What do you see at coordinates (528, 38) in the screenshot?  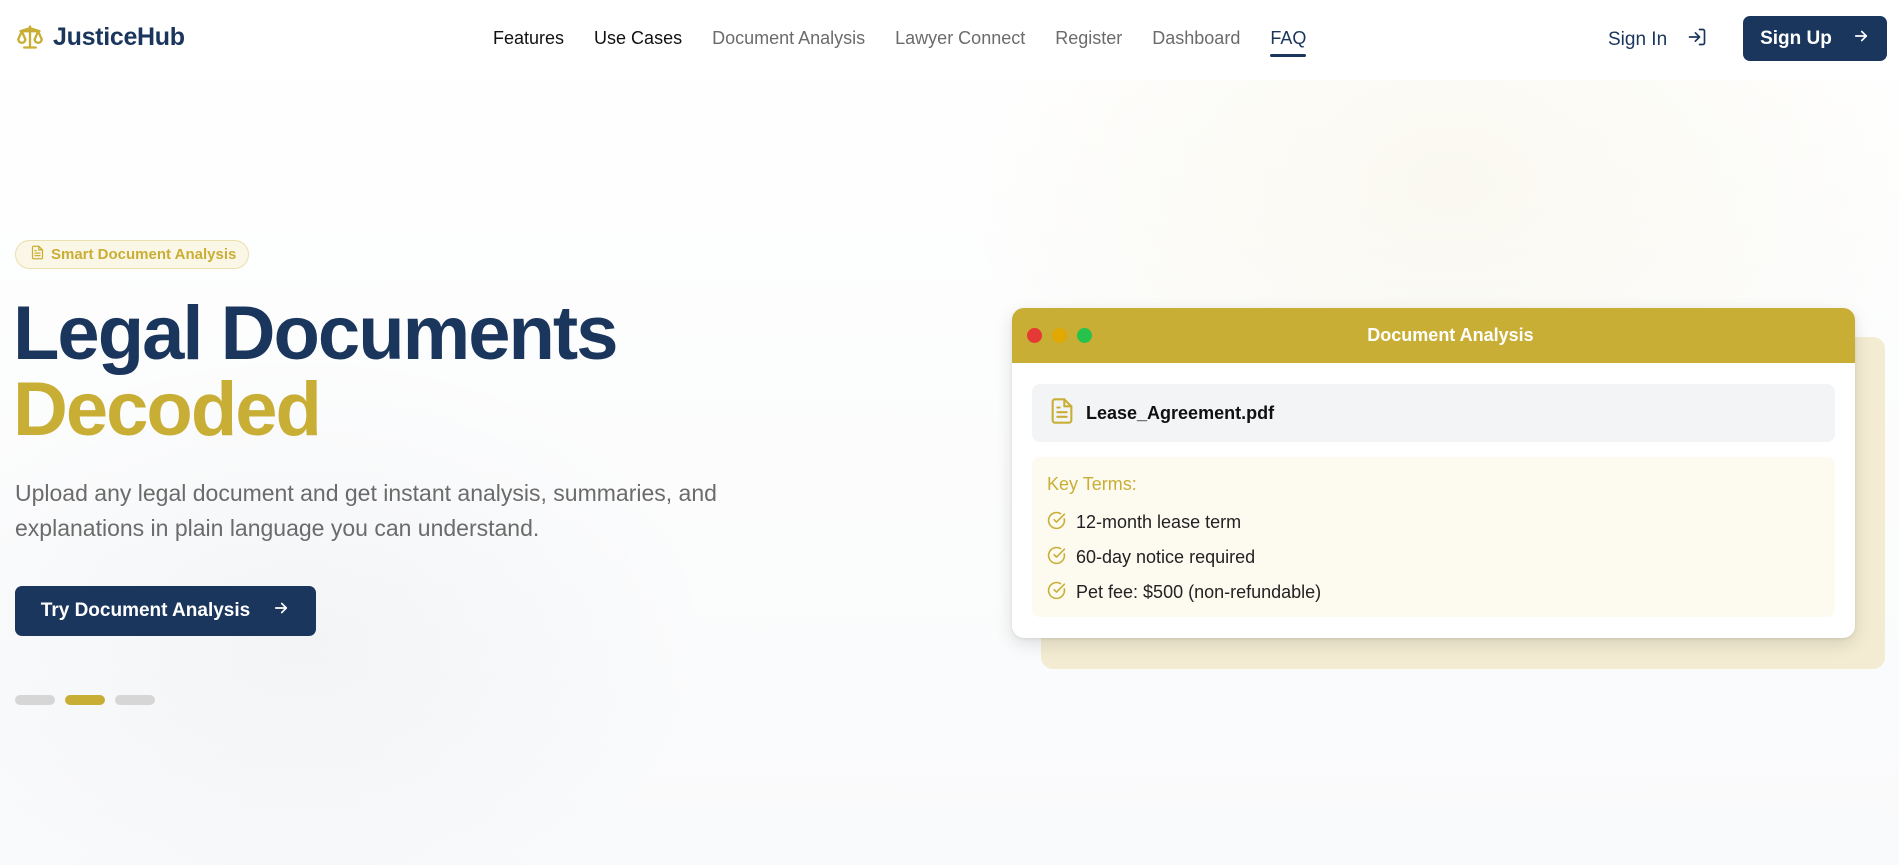 I see `nav-link-features: Features` at bounding box center [528, 38].